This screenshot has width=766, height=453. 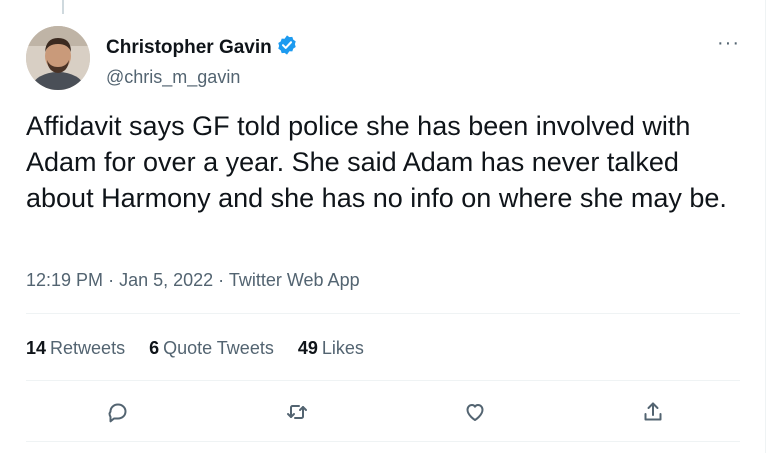 I want to click on author-display-name: Christopher Gavin, so click(x=189, y=48).